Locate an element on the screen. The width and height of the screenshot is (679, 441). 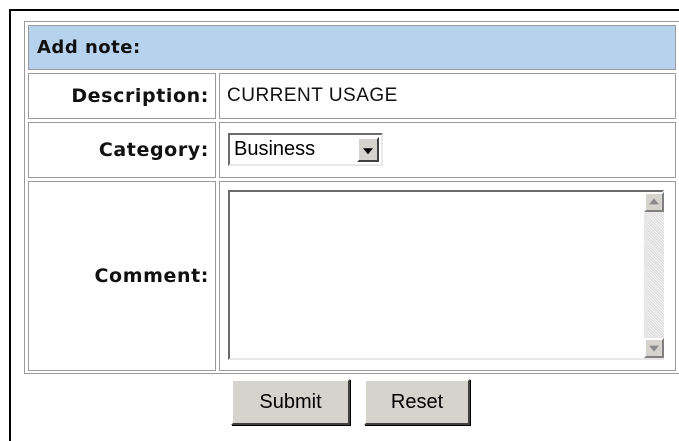
description-label-cell: Description: is located at coordinates (122, 96).